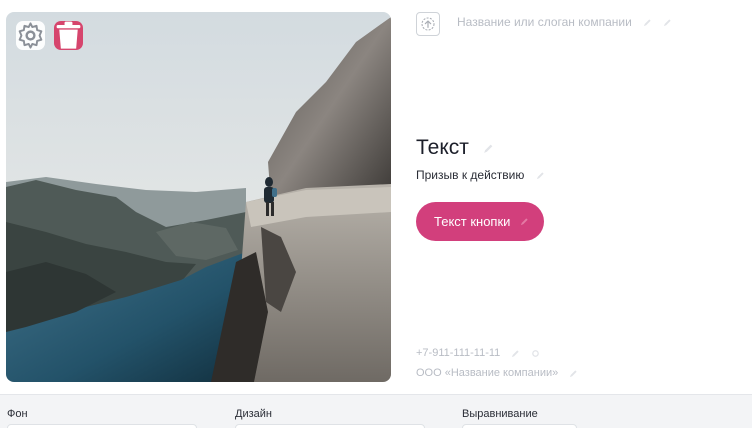 The height and width of the screenshot is (428, 752). Describe the element at coordinates (472, 221) in the screenshot. I see `cta-button-label: Текст кнопки` at that location.